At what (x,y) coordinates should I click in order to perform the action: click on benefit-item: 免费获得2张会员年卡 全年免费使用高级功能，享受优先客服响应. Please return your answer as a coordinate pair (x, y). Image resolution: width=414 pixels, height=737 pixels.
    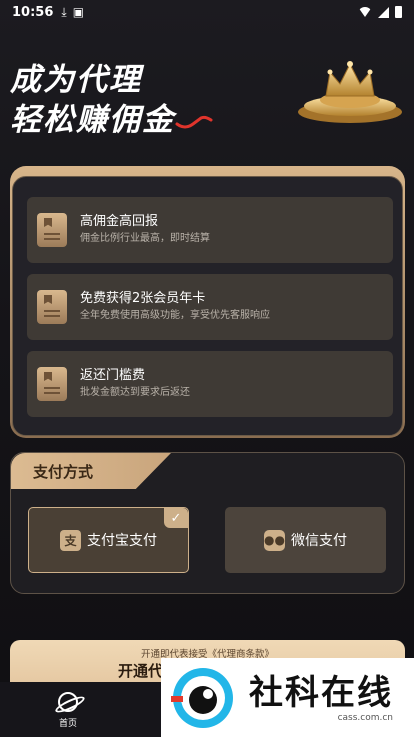
    Looking at the image, I should click on (210, 307).